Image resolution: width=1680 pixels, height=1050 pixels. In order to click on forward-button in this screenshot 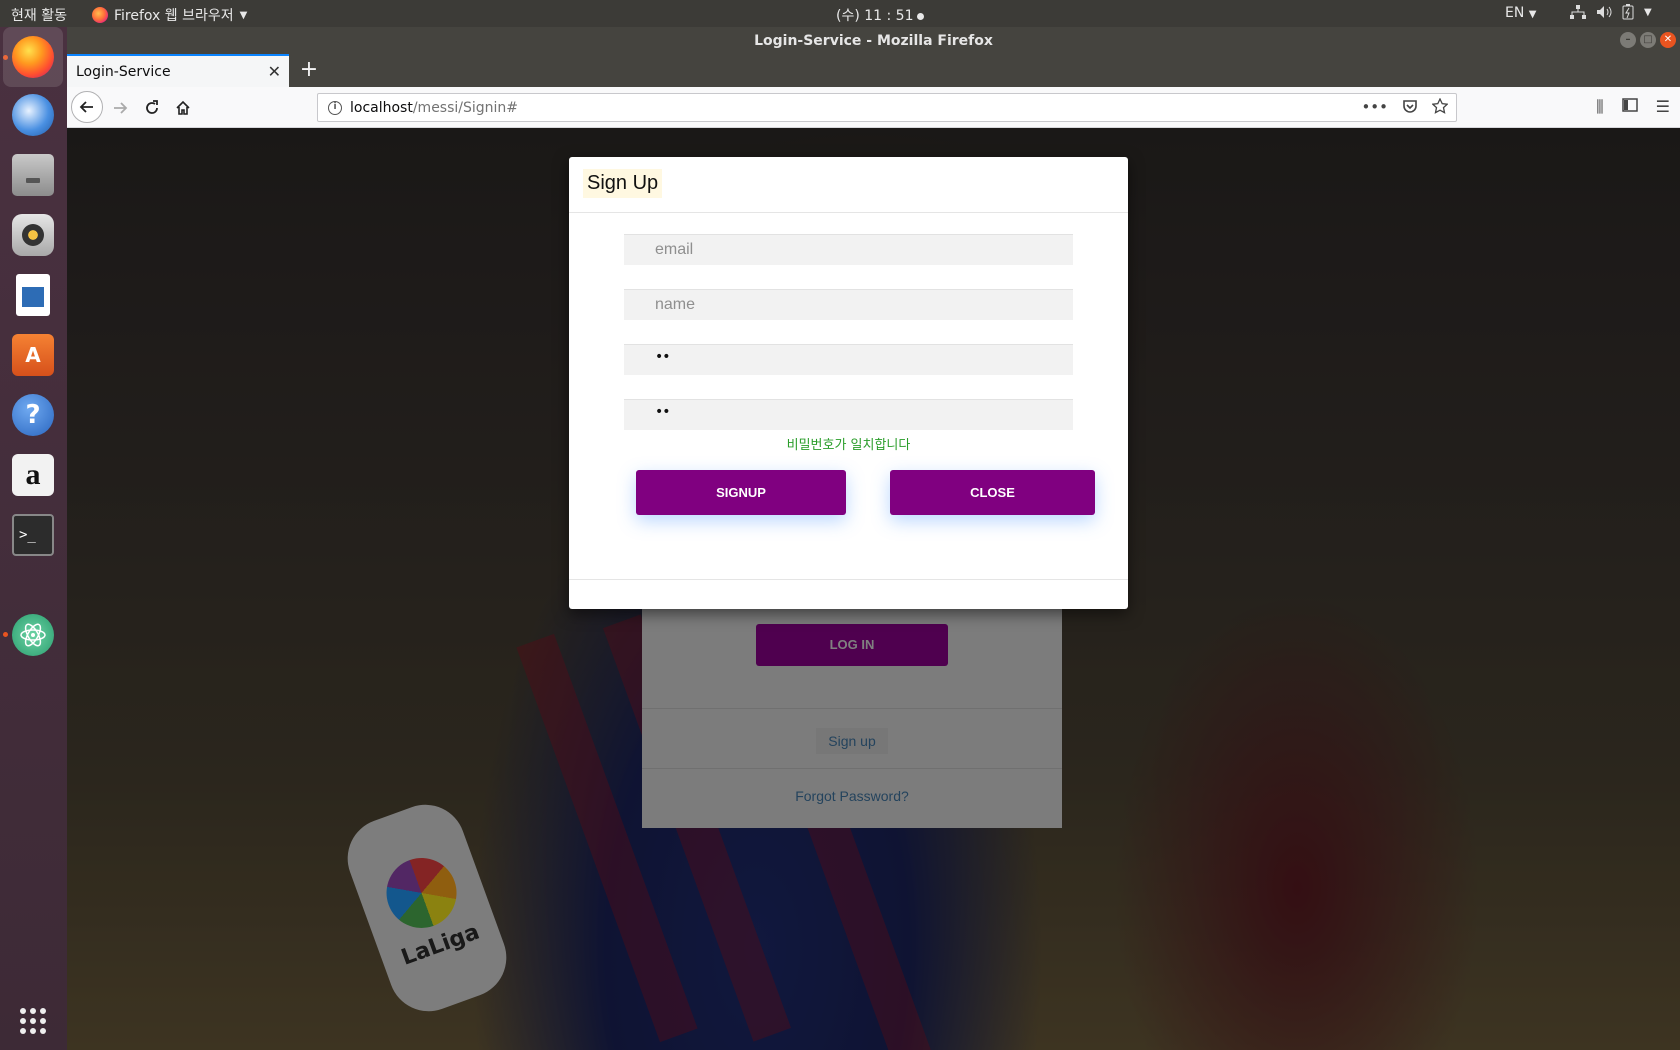, I will do `click(120, 108)`.